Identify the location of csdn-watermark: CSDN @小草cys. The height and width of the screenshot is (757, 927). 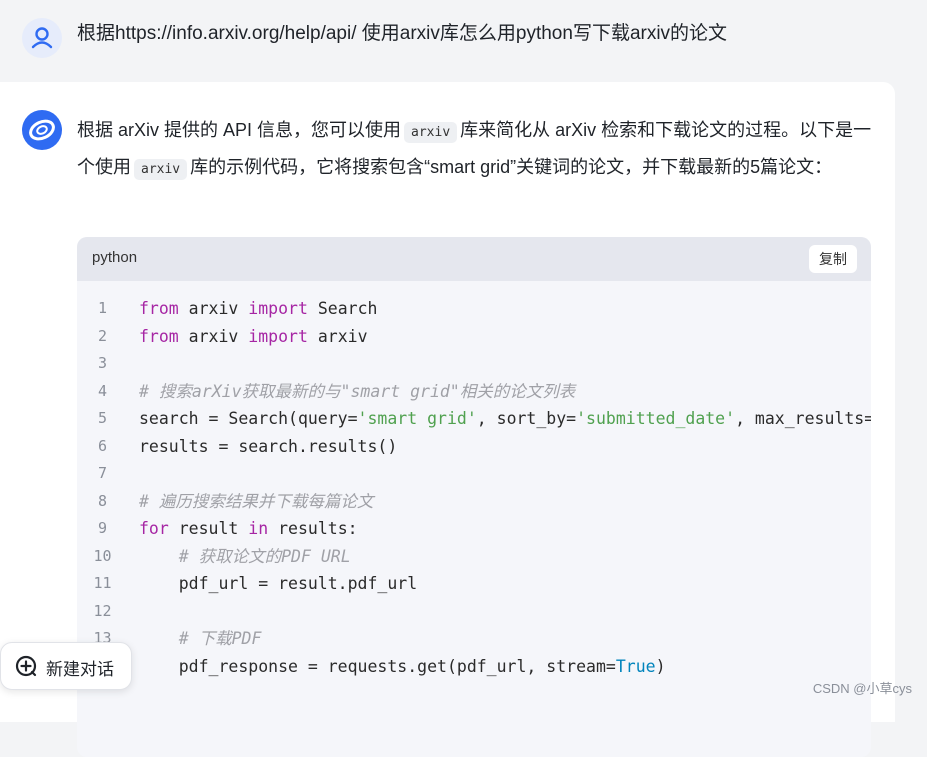
(862, 688).